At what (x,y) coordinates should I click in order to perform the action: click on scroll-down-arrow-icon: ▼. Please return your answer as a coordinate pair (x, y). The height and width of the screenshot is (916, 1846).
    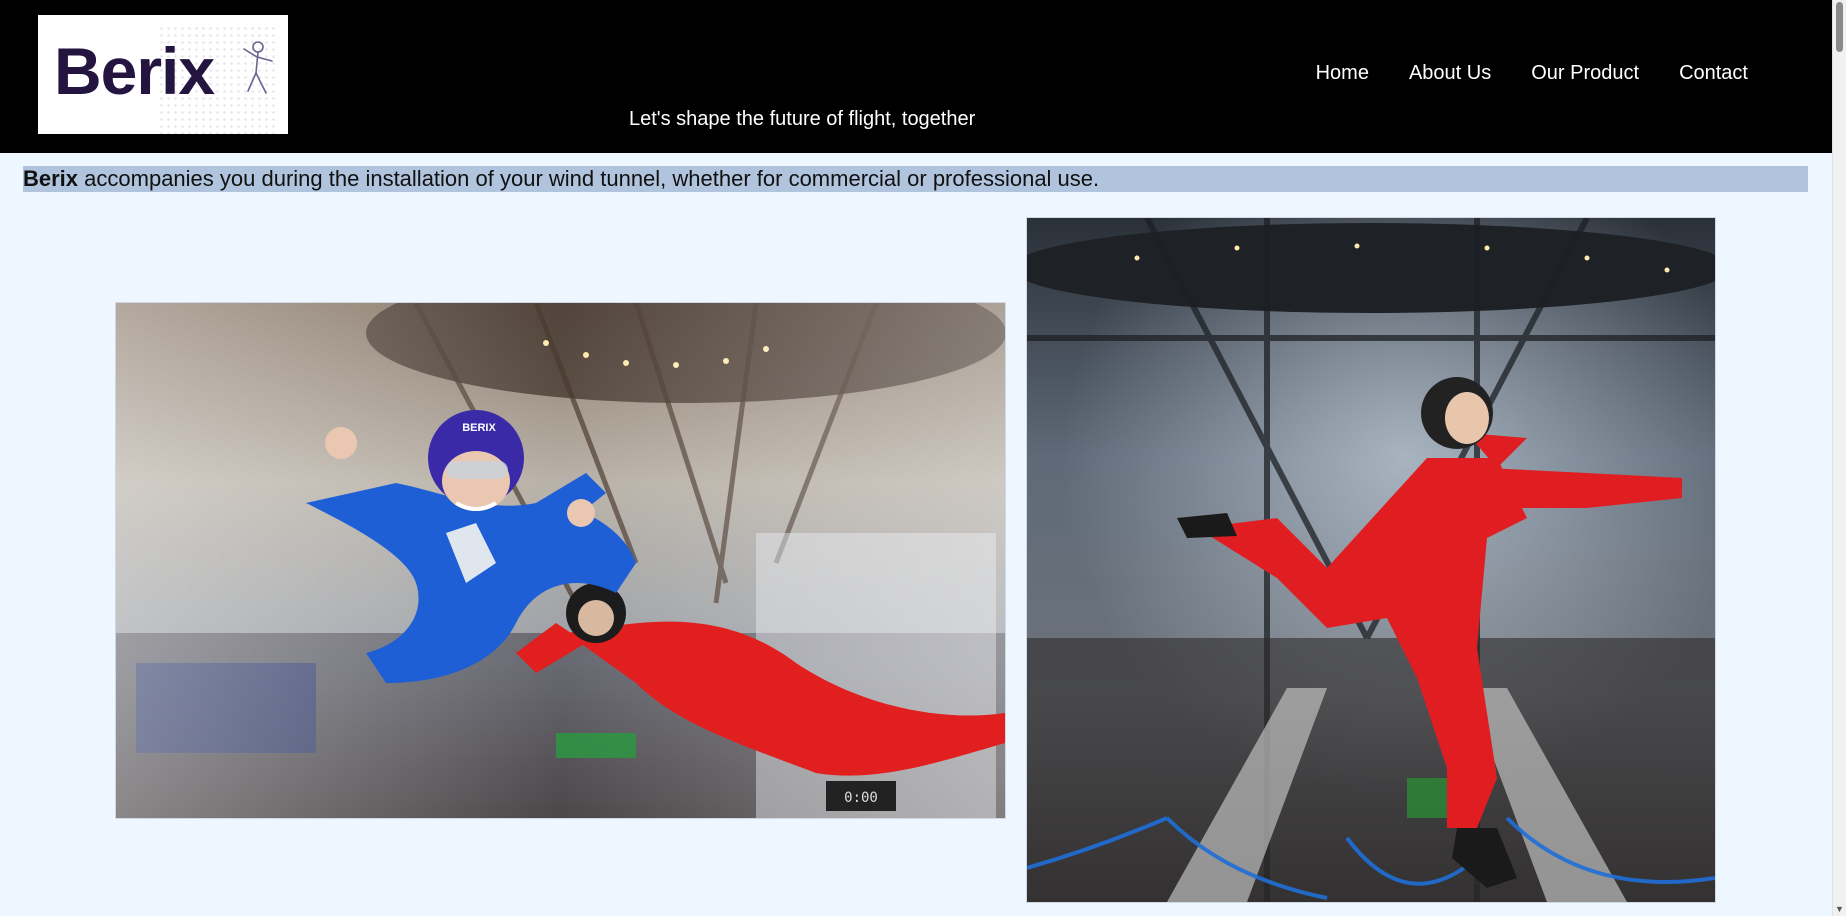
    Looking at the image, I should click on (1839, 909).